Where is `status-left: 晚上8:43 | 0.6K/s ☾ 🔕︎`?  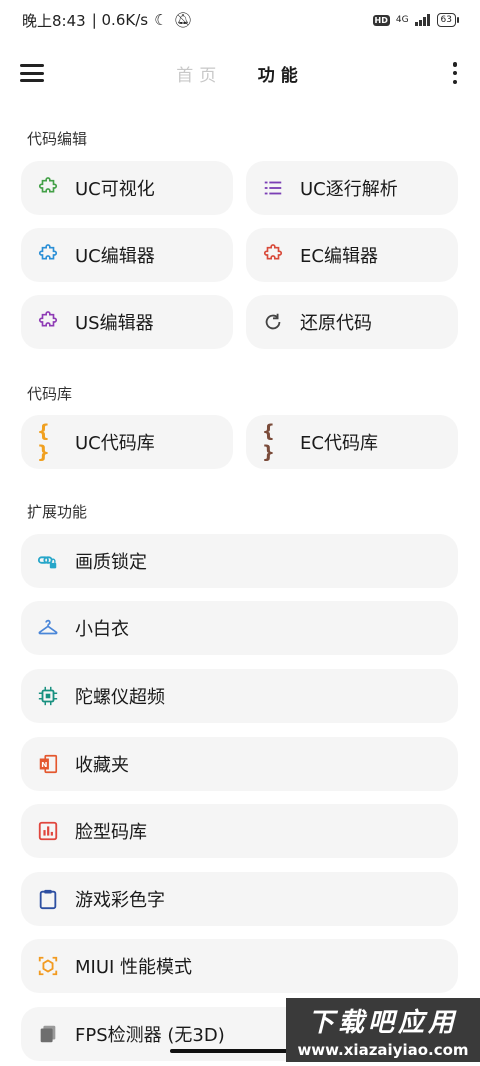 status-left: 晚上8:43 | 0.6K/s ☾ 🔕︎ is located at coordinates (107, 20).